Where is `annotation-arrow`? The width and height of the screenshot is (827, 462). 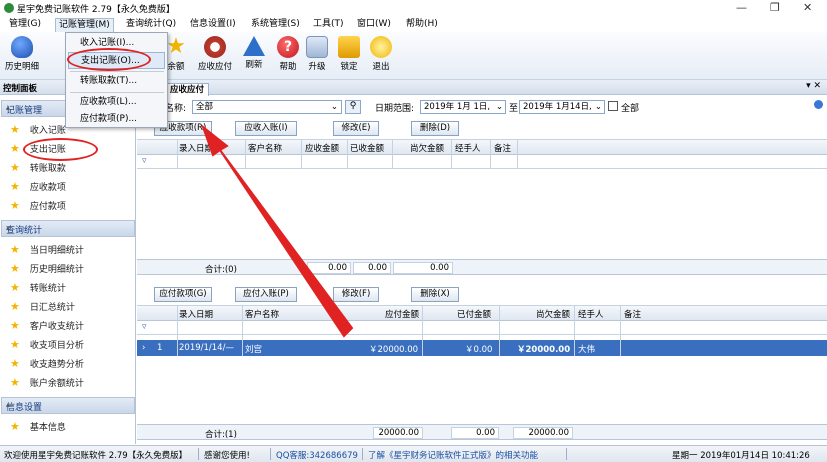 annotation-arrow is located at coordinates (277, 231).